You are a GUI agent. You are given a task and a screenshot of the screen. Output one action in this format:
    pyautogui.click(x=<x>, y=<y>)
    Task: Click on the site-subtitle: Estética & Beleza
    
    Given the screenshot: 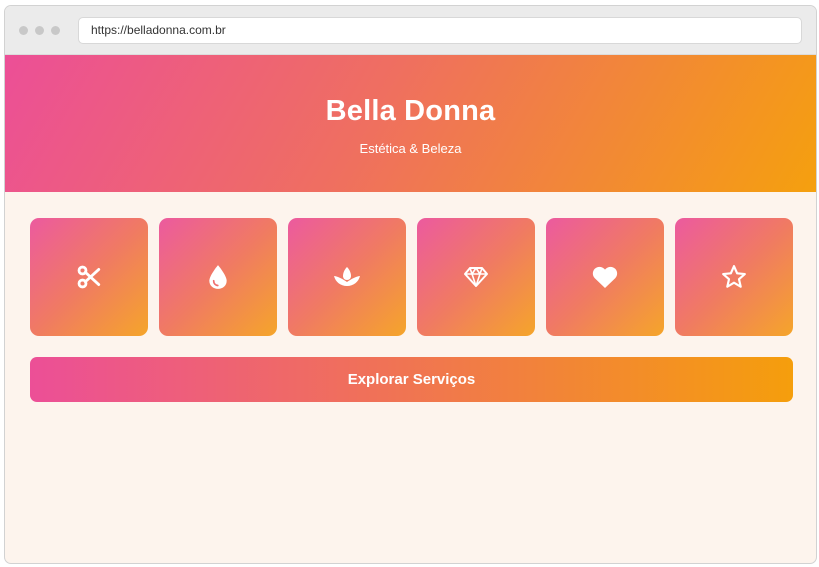 What is the action you would take?
    pyautogui.click(x=410, y=148)
    